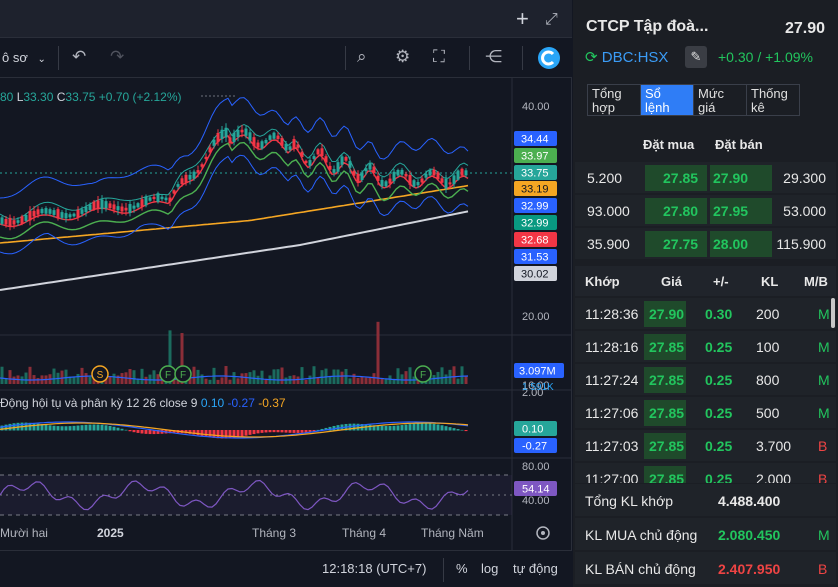 Image resolution: width=838 pixels, height=587 pixels. What do you see at coordinates (24, 533) in the screenshot?
I see `time-axis-label: Mười hai` at bounding box center [24, 533].